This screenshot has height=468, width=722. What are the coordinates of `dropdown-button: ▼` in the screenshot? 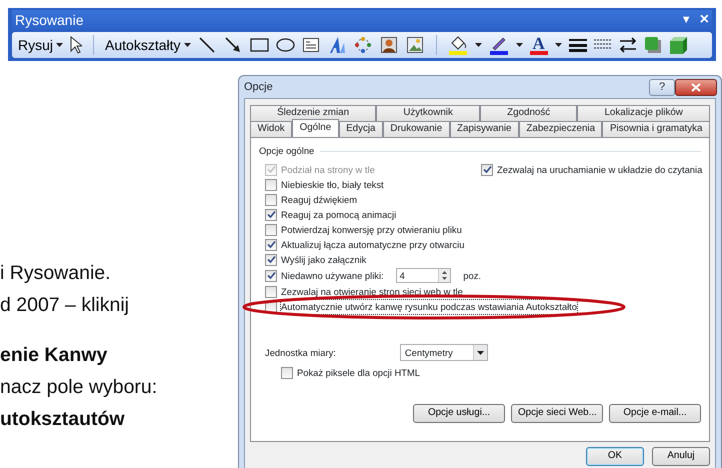 It's located at (686, 20).